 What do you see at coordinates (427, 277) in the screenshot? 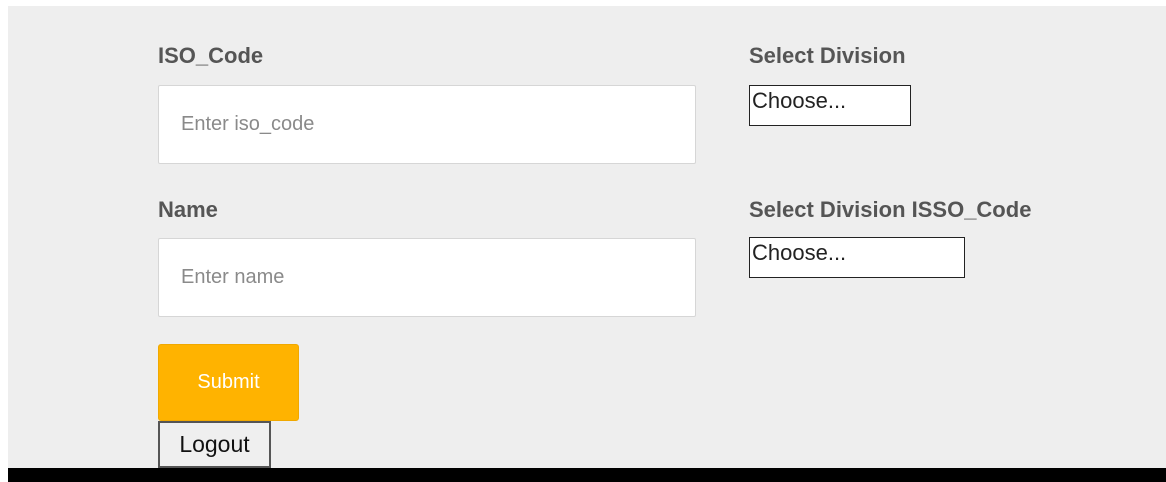
I see `name-input` at bounding box center [427, 277].